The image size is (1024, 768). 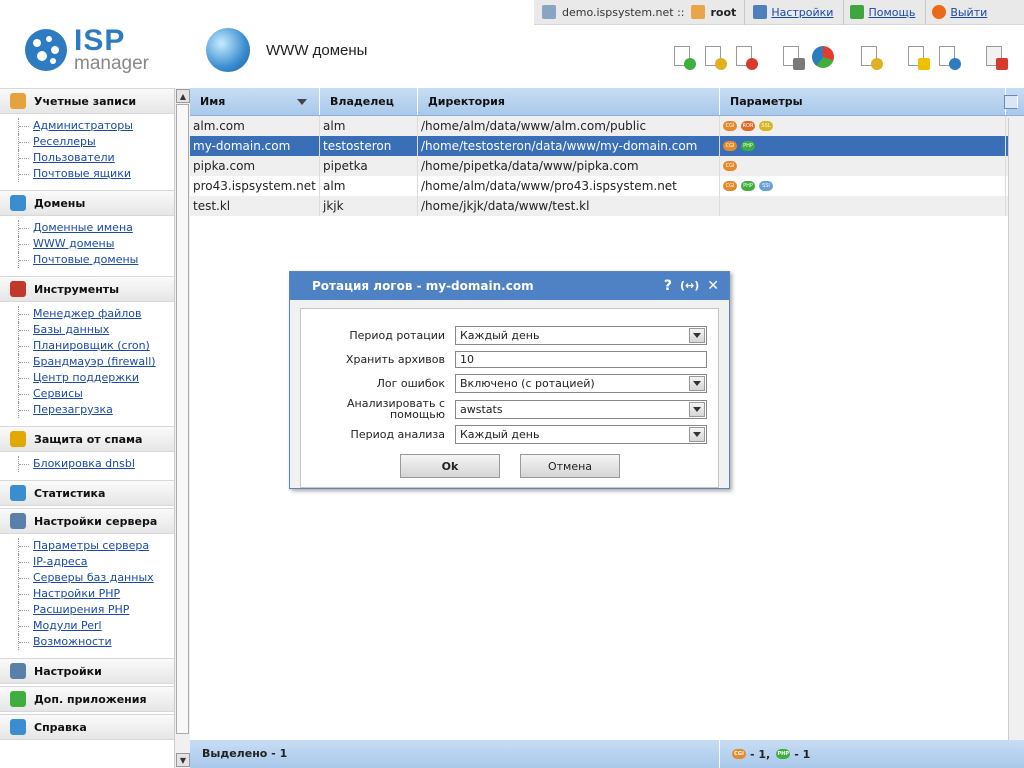 What do you see at coordinates (745, 57) in the screenshot?
I see `delete-domain-button` at bounding box center [745, 57].